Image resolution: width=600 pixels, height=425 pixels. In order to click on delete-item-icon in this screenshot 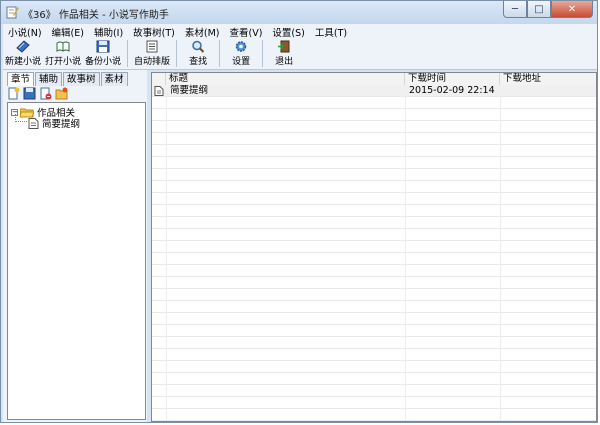, I will do `click(45, 93)`.